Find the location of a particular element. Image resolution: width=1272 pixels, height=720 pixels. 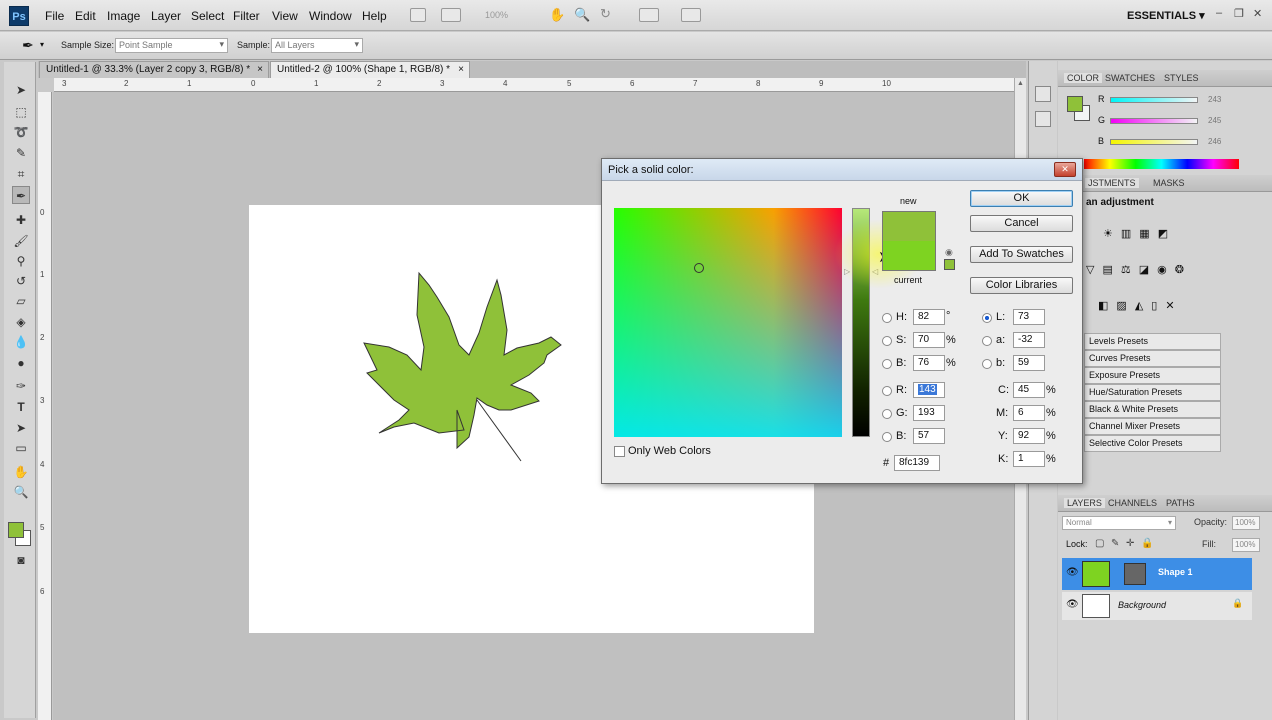

preset-curves: Curves Presets is located at coordinates (1152, 358).